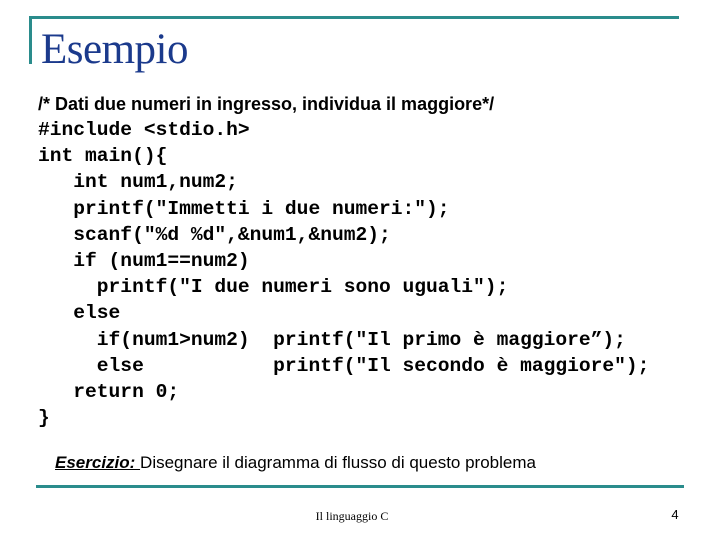 This screenshot has height=540, width=720. Describe the element at coordinates (360, 486) in the screenshot. I see `bottom-accent-rule` at that location.